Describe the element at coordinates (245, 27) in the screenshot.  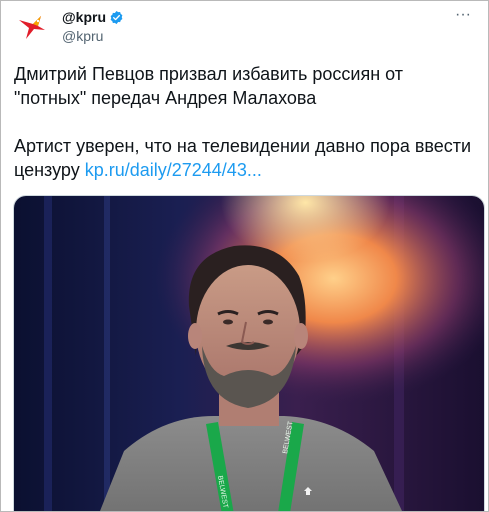
I see `tweet-header: @kpru @kpru ···` at that location.